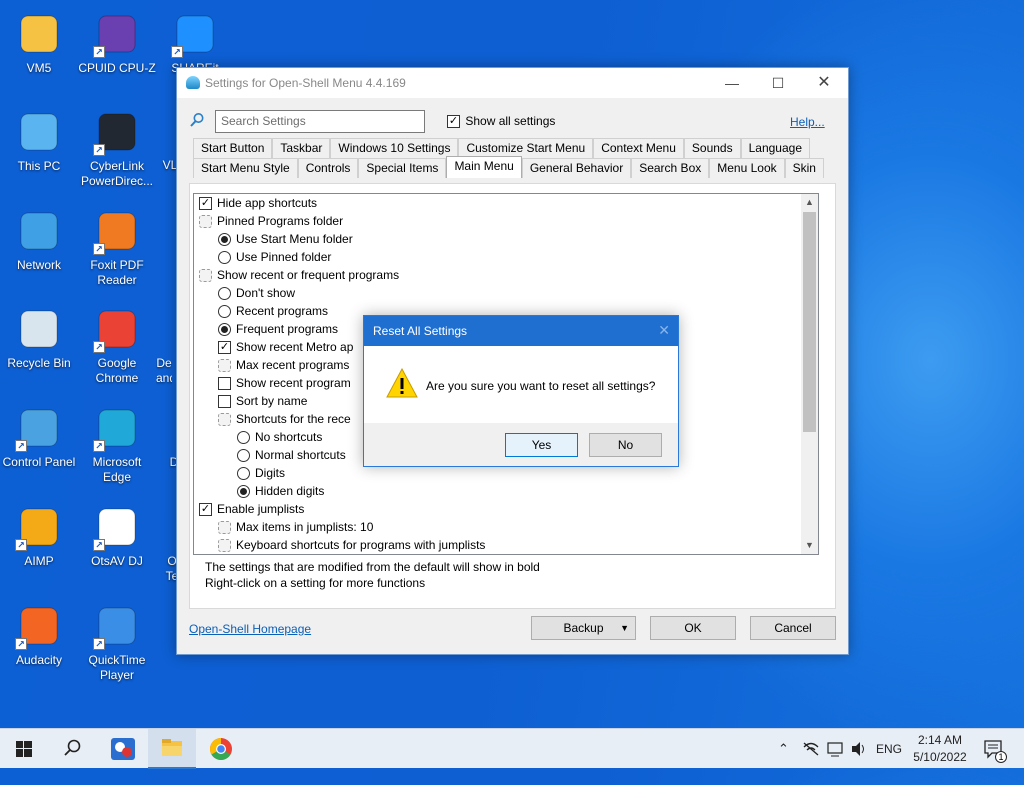 The image size is (1024, 785). What do you see at coordinates (117, 444) in the screenshot?
I see `desktop-icon: ↗ Microsoft Edge` at bounding box center [117, 444].